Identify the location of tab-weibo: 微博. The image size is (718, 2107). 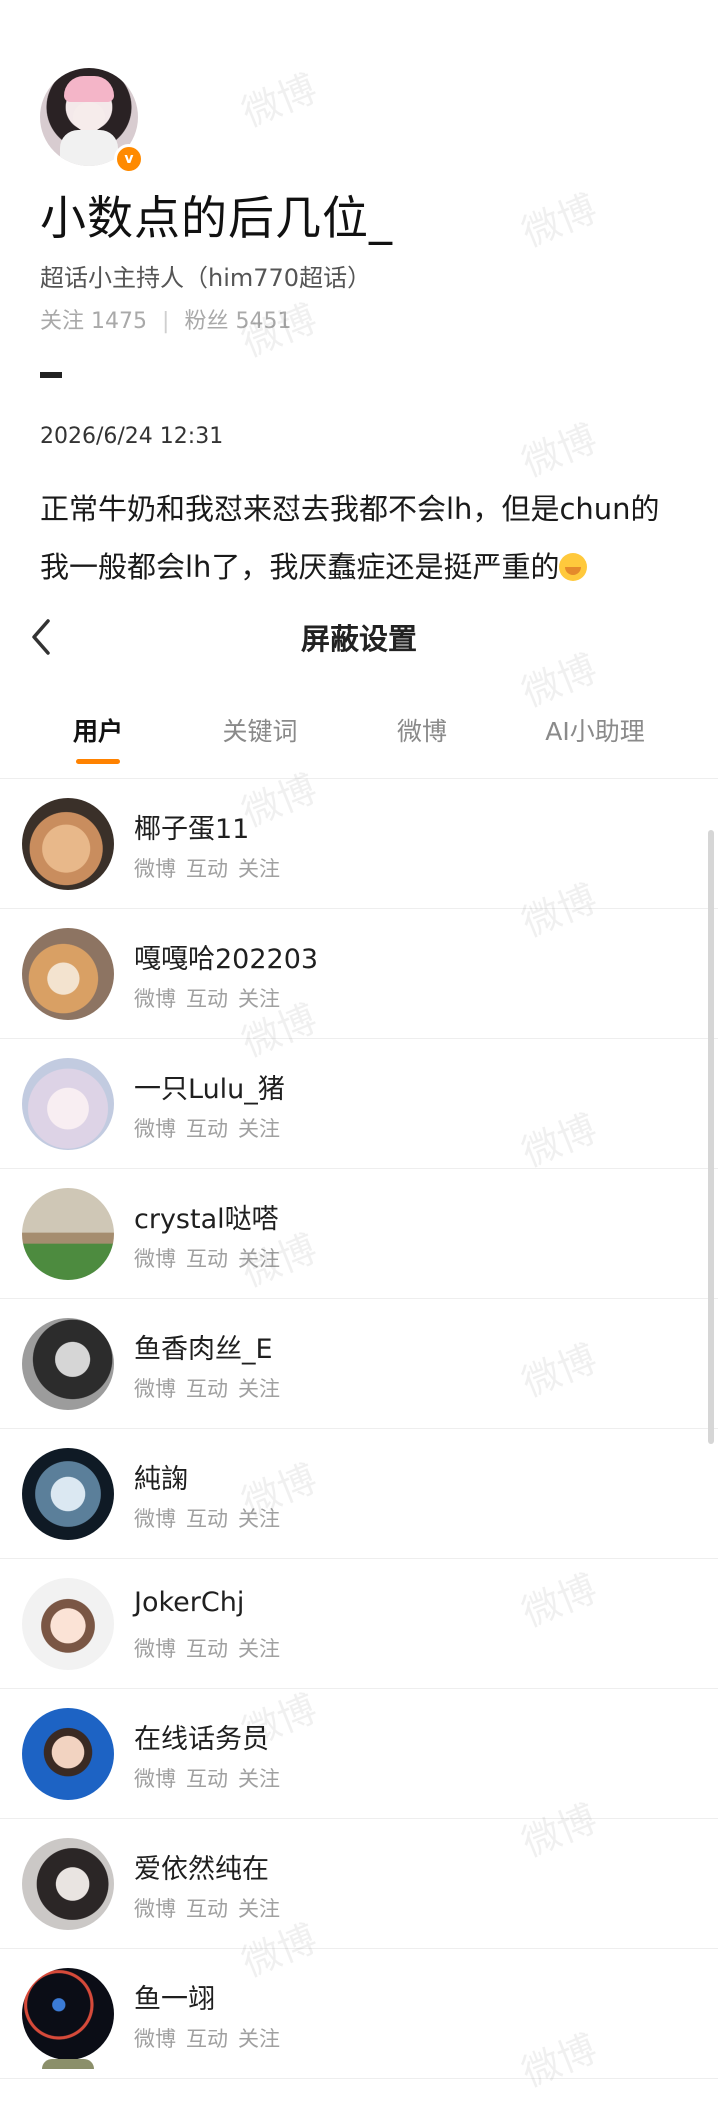
(422, 732).